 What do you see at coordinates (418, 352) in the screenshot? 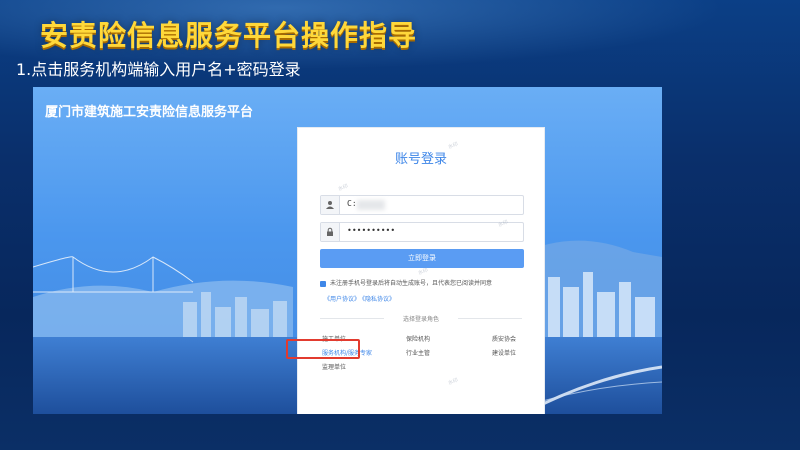
I see `role-authority: 行业主管` at bounding box center [418, 352].